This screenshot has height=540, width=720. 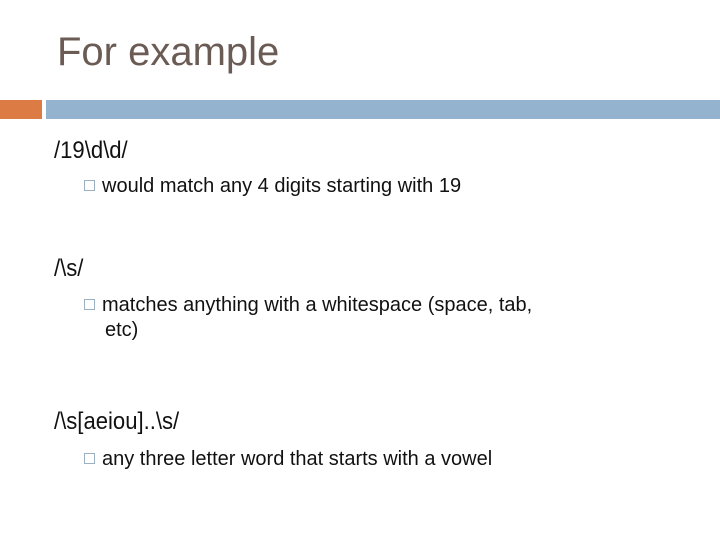 I want to click on regex-pattern: /\s/, so click(x=69, y=268).